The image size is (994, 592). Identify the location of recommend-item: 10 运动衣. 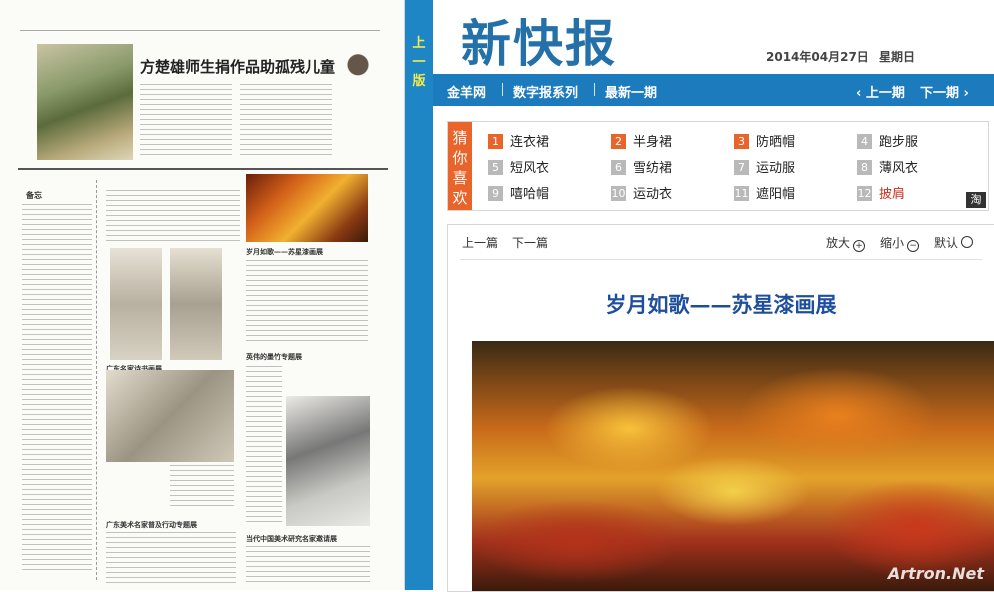
(642, 192).